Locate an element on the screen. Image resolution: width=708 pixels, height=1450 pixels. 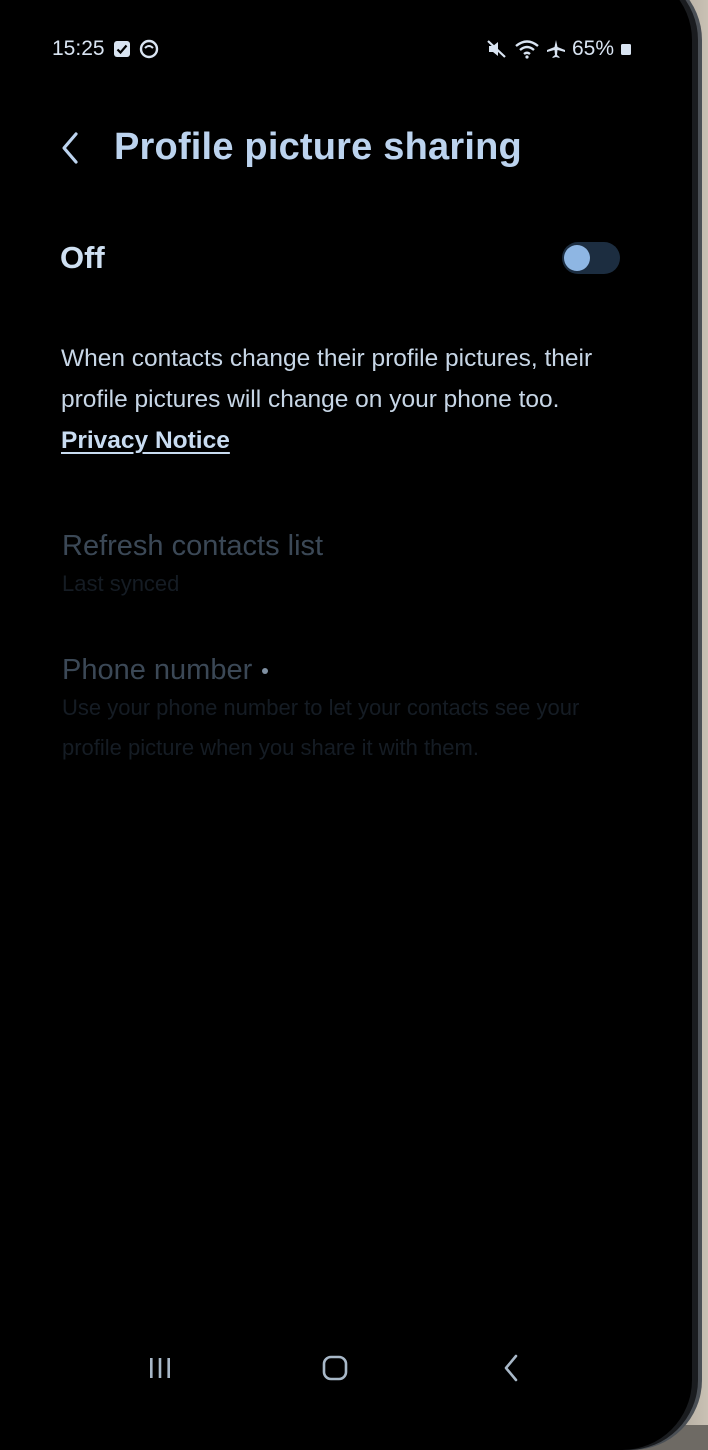
home-icon is located at coordinates (335, 1368).